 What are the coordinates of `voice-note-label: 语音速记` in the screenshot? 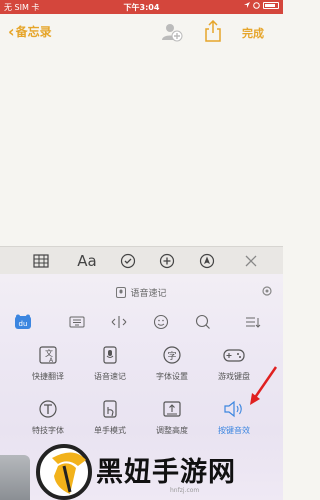 It's located at (148, 293).